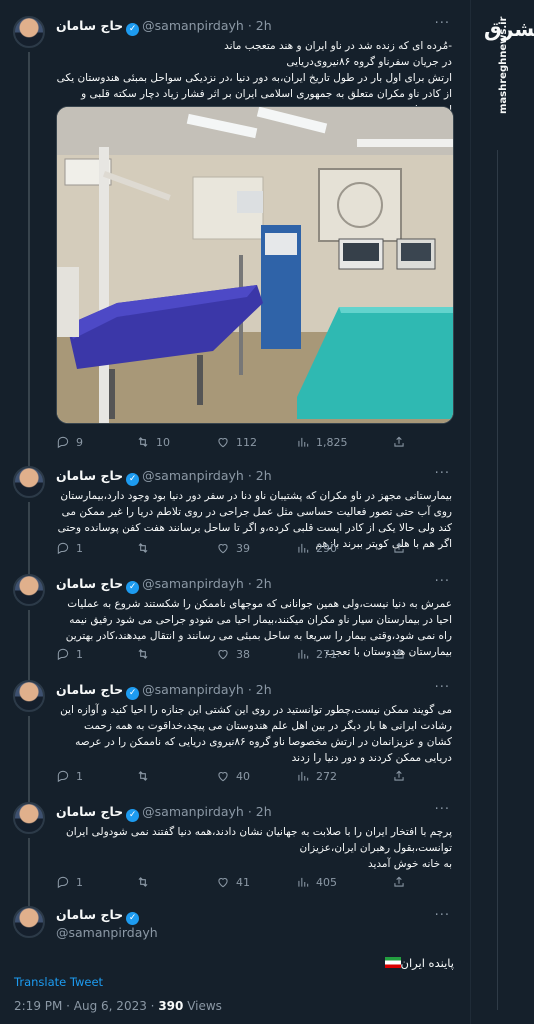 This screenshot has width=534, height=1024. I want to click on tweet-meta: 2:19 PM · Aug 6, 2023 · 390 Views, so click(118, 1006).